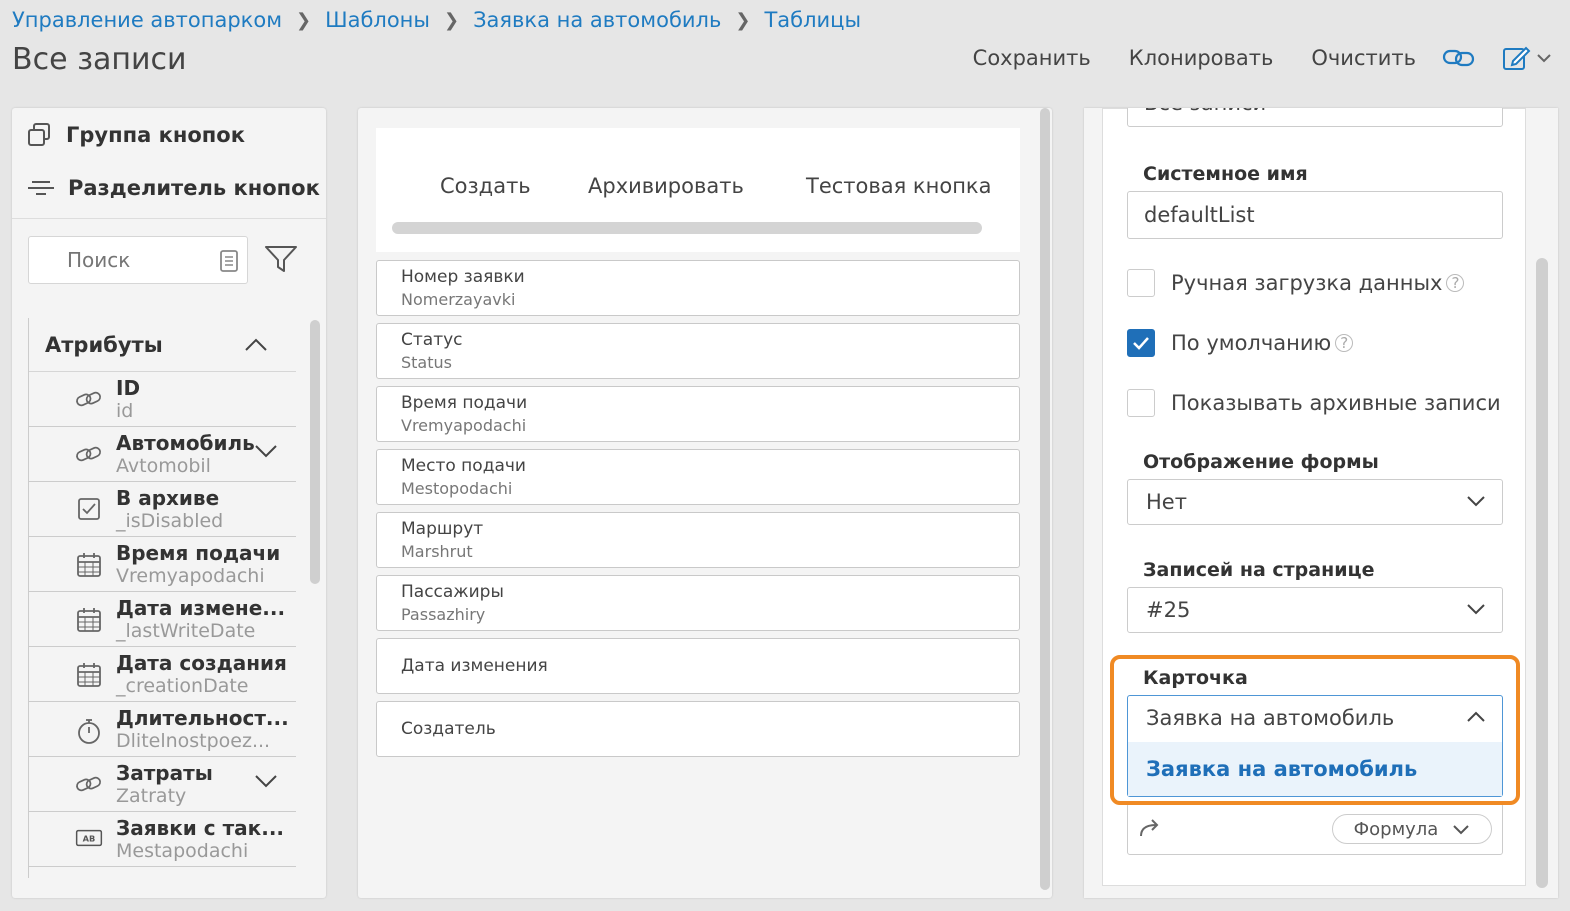 The width and height of the screenshot is (1570, 911). I want to click on checkbox-icon, so click(89, 509).